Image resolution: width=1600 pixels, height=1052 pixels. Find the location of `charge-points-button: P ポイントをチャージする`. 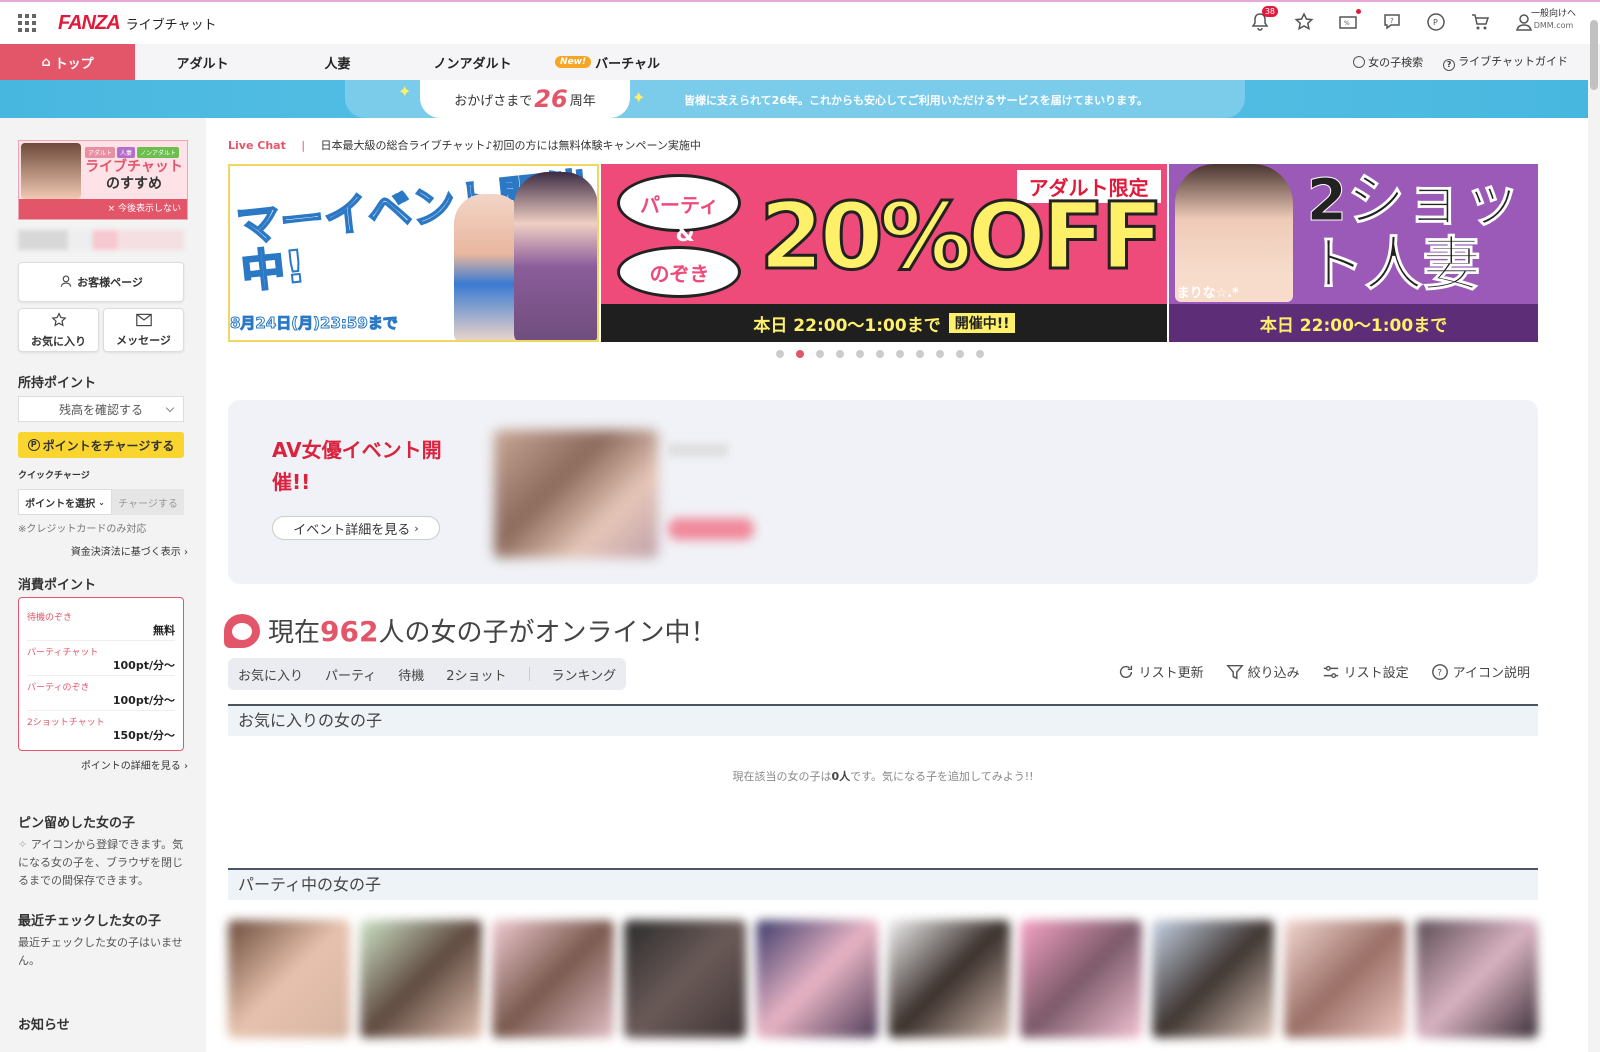

charge-points-button: P ポイントをチャージする is located at coordinates (101, 445).